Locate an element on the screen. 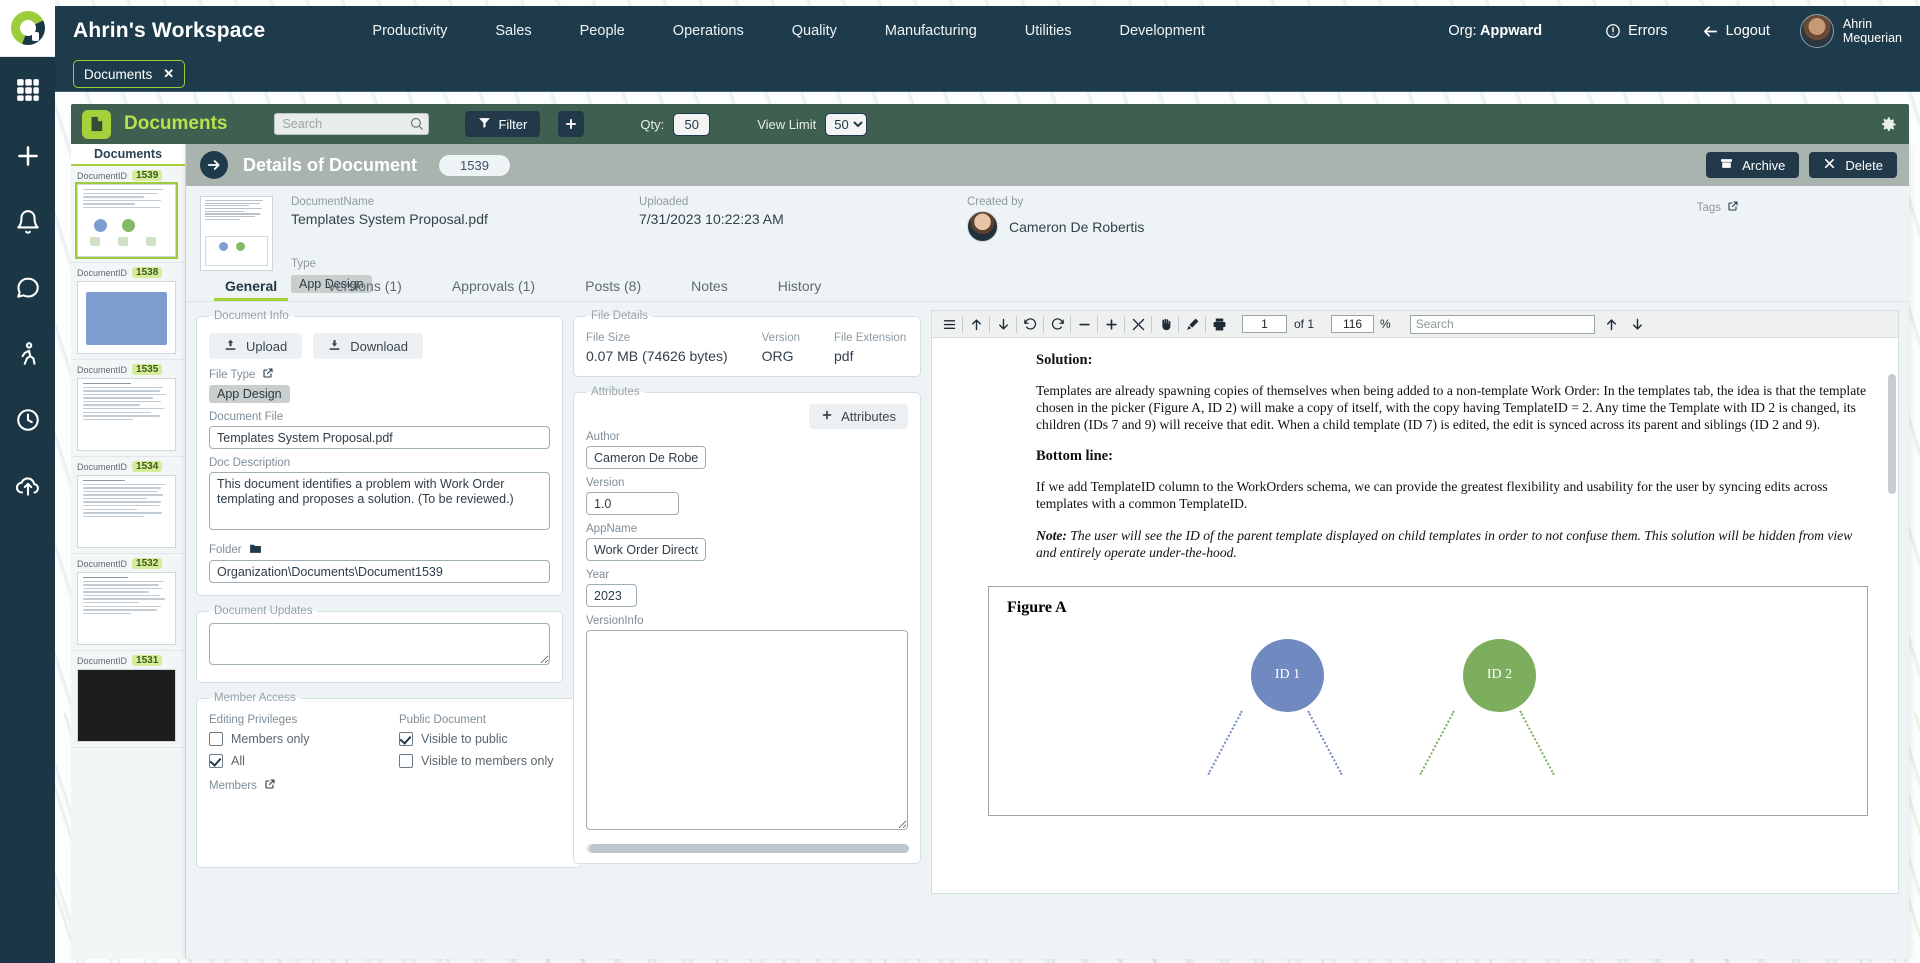  visible-to-members-checkbox is located at coordinates (406, 761).